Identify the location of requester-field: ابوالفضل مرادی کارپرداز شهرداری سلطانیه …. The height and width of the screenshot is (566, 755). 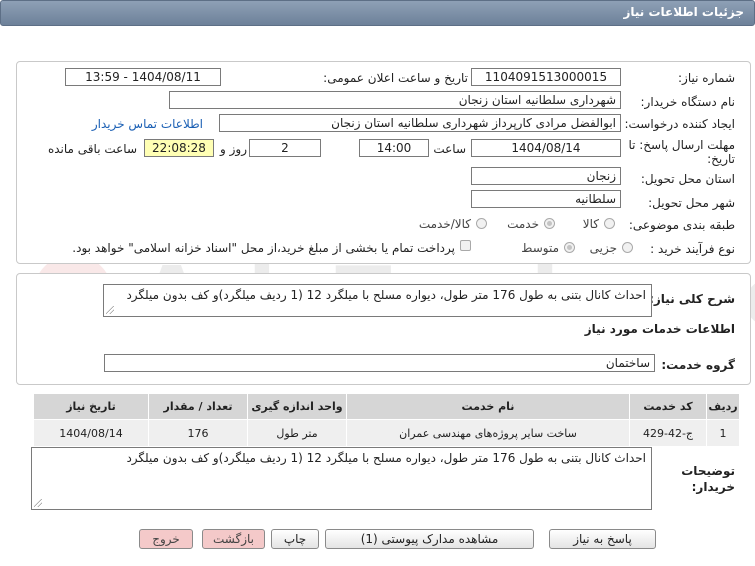
(420, 123).